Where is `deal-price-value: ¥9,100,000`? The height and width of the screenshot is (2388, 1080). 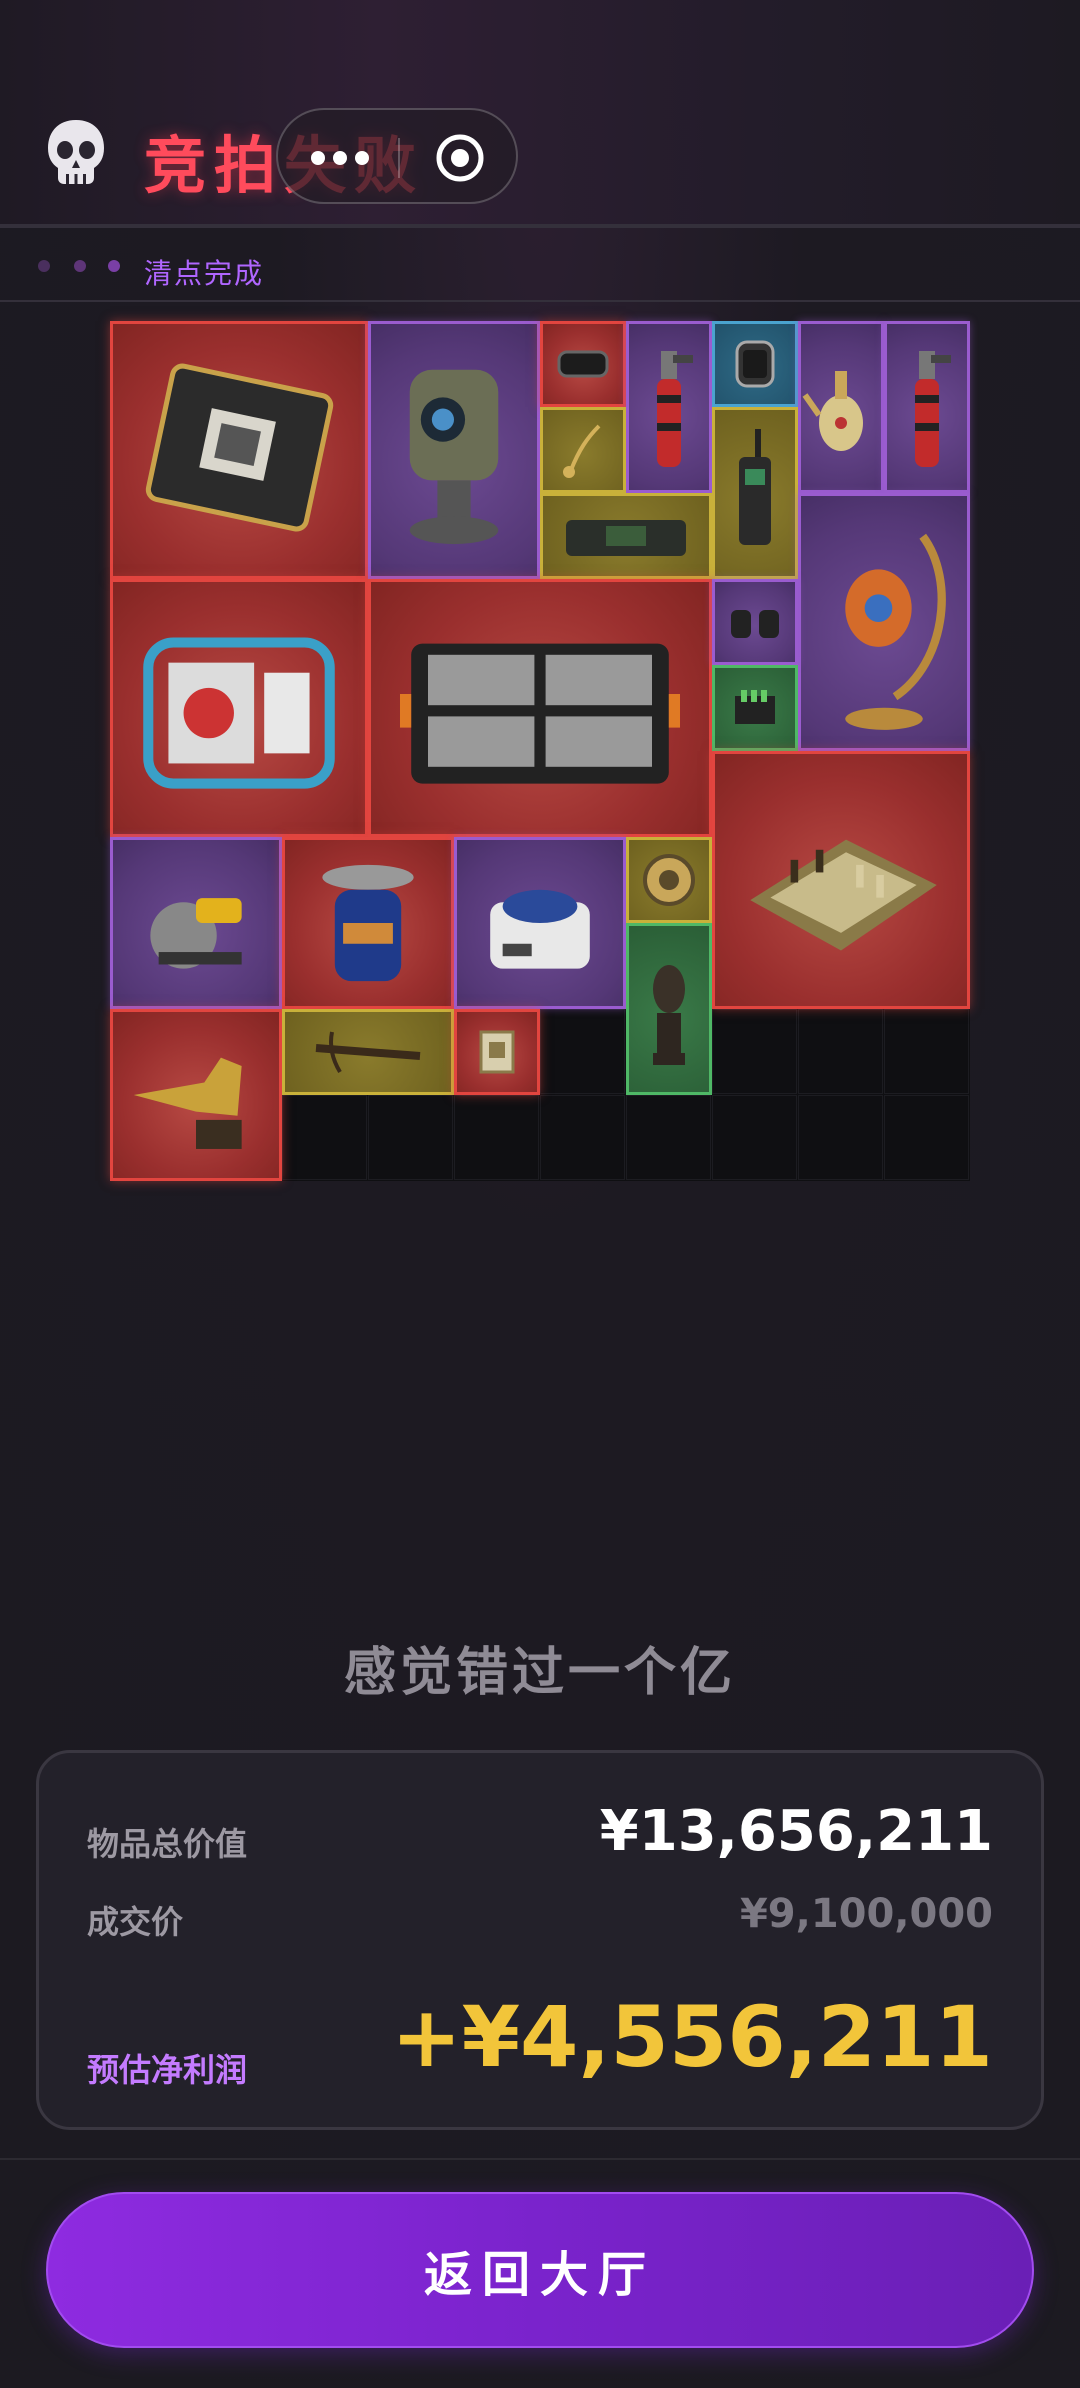
deal-price-value: ¥9,100,000 is located at coordinates (866, 1914).